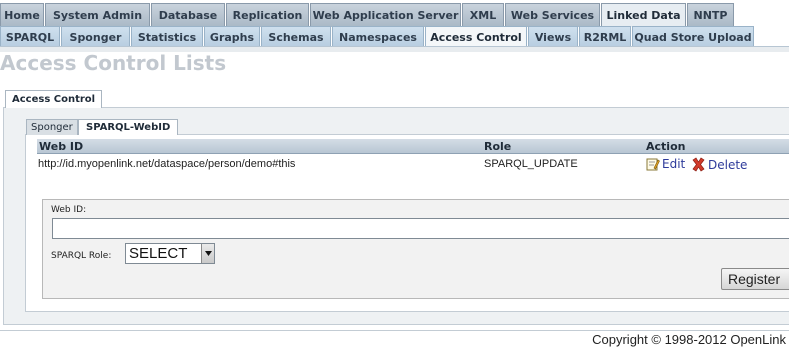 Image resolution: width=789 pixels, height=348 pixels. I want to click on selected-role: SELECT, so click(158, 253).